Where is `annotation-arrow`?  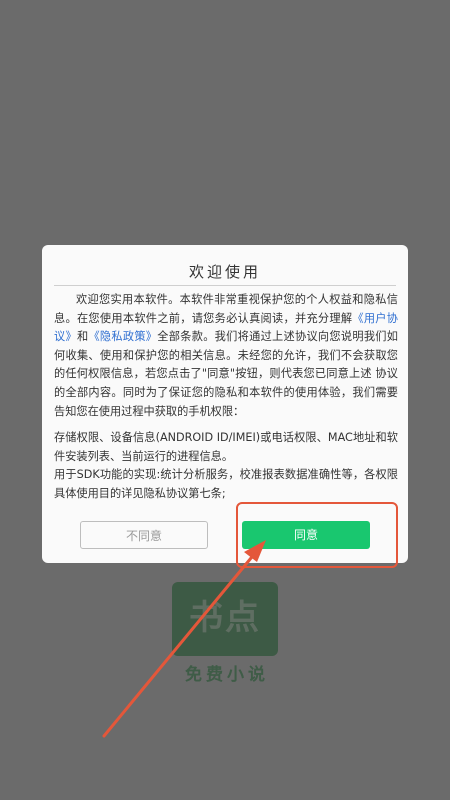
annotation-arrow is located at coordinates (184, 639).